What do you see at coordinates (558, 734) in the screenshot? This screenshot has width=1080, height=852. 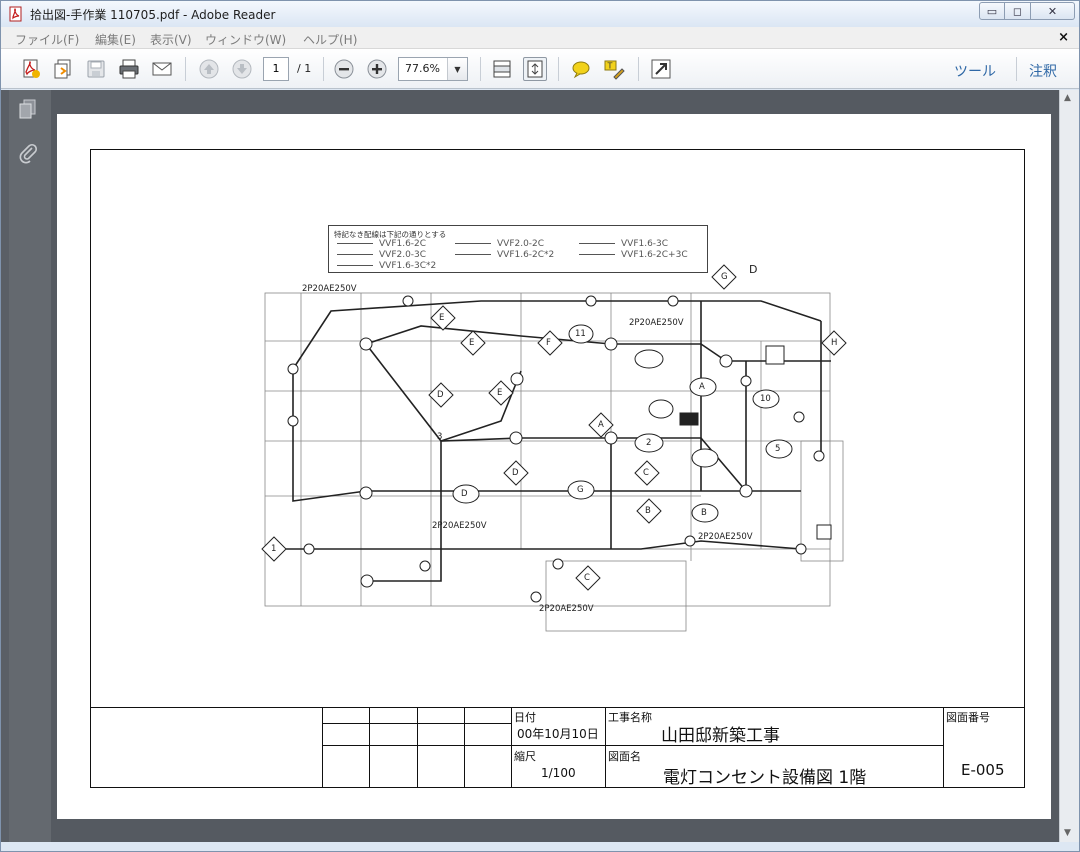 I see `date-value: 00年10月10日` at bounding box center [558, 734].